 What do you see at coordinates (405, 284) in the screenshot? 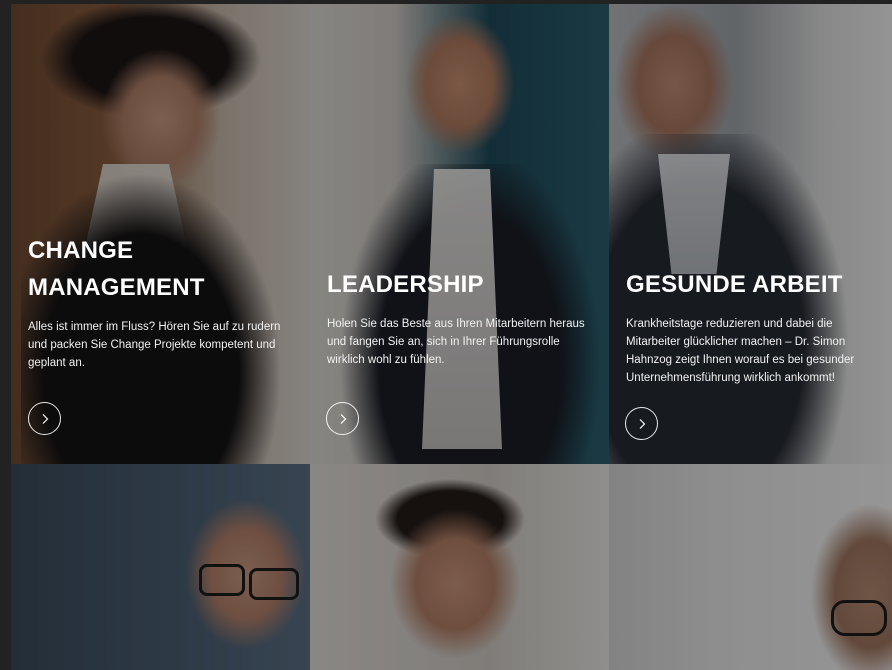
I see `tile-title: LEADERSHIP` at bounding box center [405, 284].